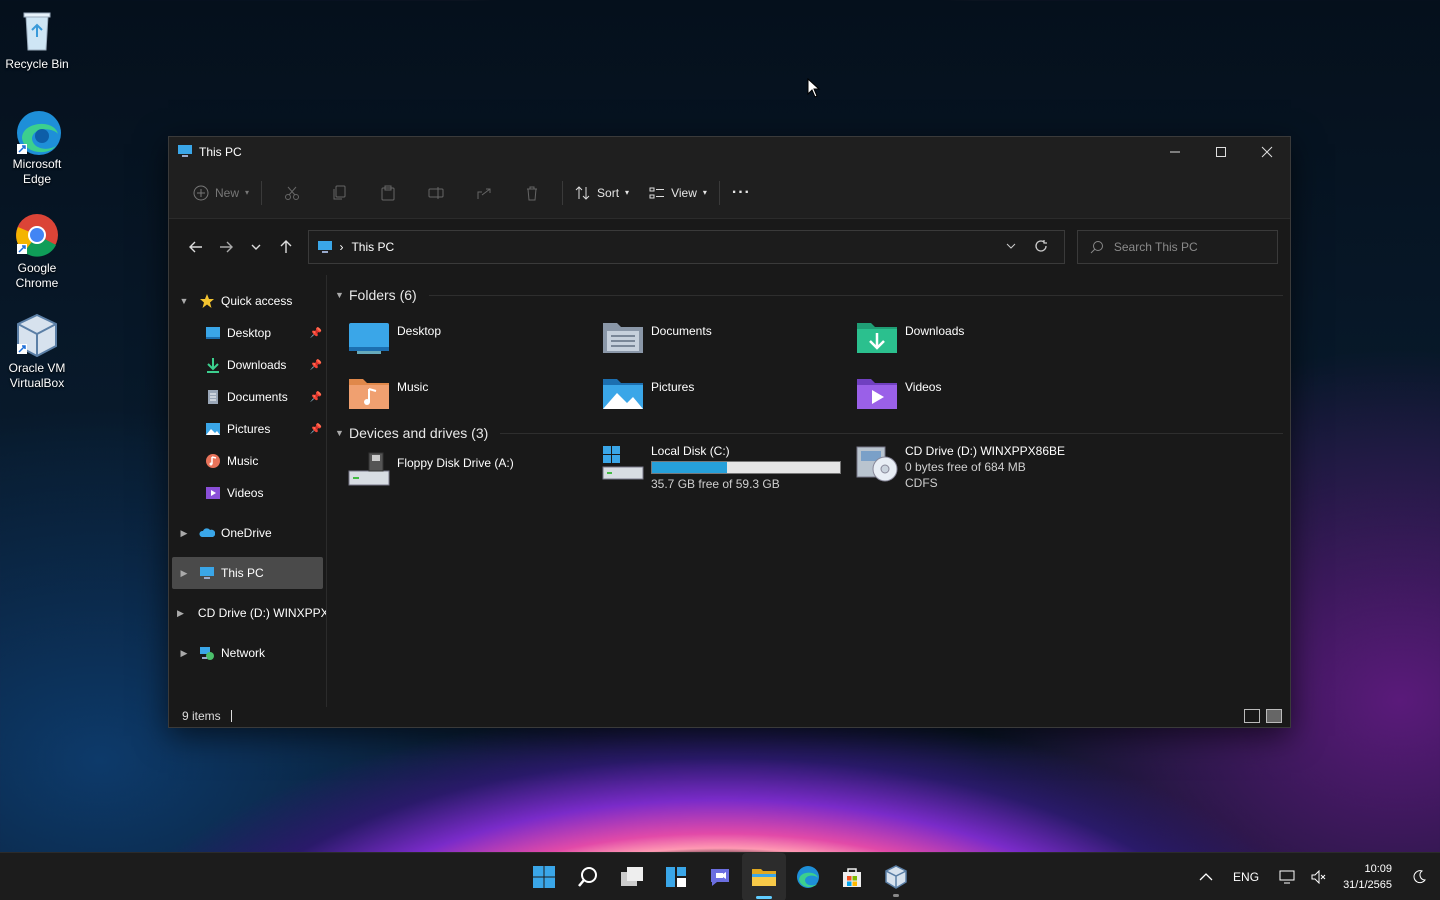  I want to click on folder-tile-documents: Documents, so click(726, 341).